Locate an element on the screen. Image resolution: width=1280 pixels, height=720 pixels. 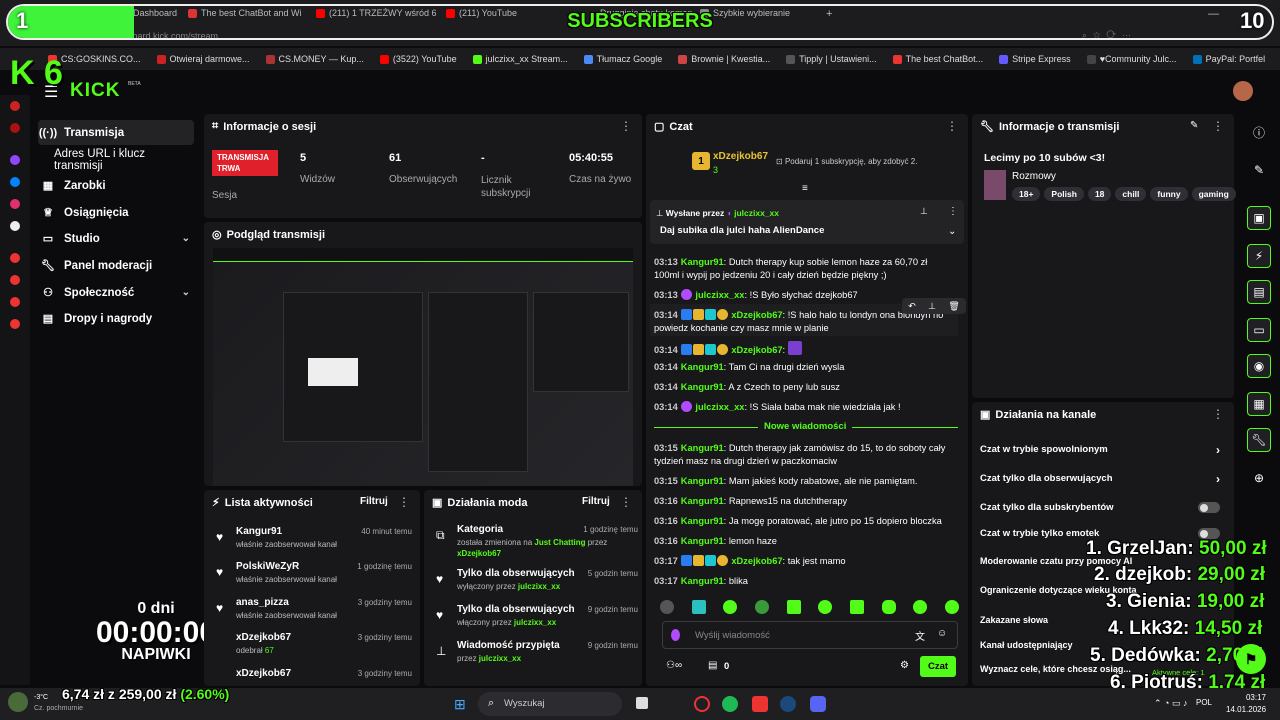
discord-icon is located at coordinates (818, 704).